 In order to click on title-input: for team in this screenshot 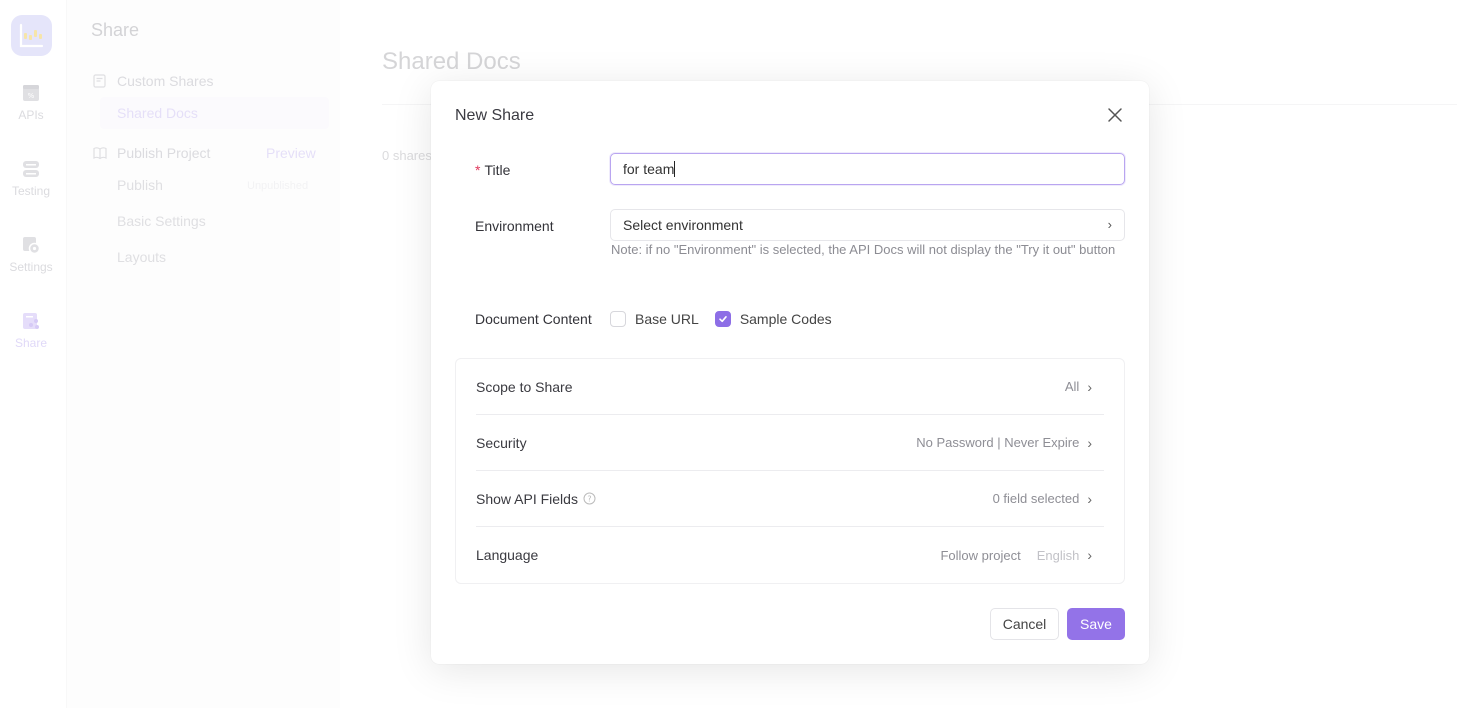, I will do `click(867, 169)`.